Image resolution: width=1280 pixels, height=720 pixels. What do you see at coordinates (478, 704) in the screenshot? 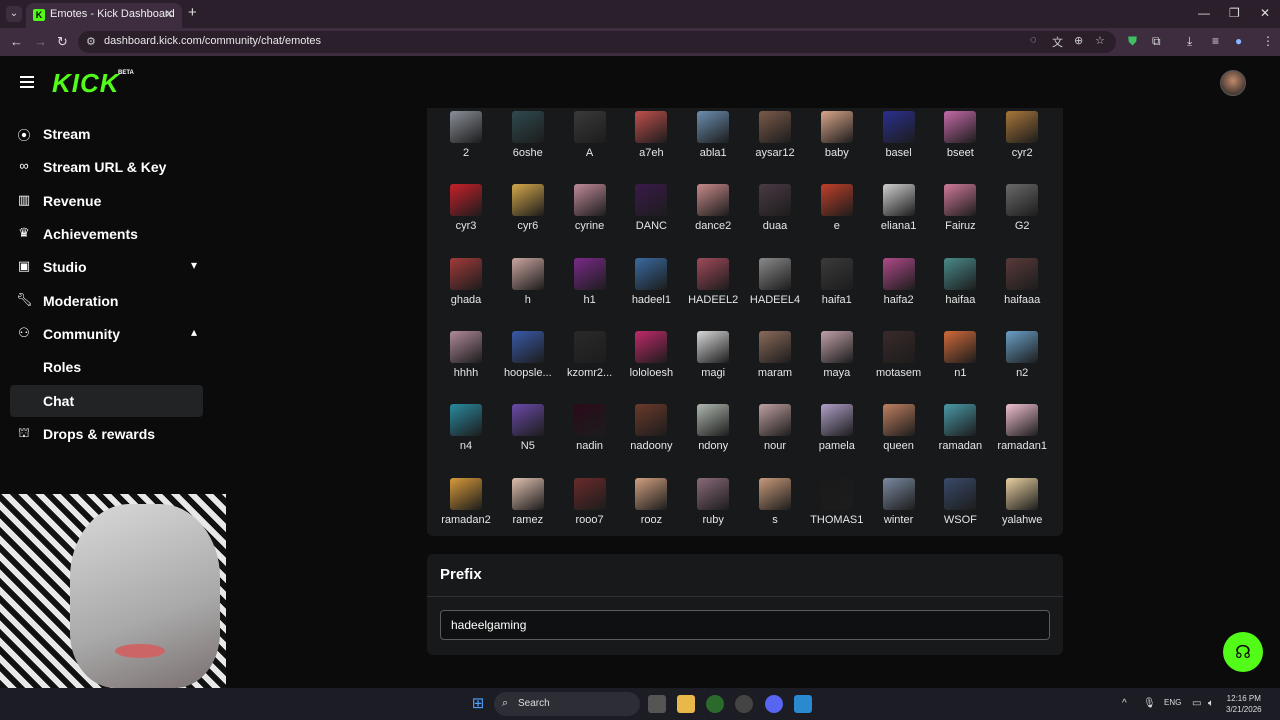
I see `windows-start-icon: ⊞` at bounding box center [478, 704].